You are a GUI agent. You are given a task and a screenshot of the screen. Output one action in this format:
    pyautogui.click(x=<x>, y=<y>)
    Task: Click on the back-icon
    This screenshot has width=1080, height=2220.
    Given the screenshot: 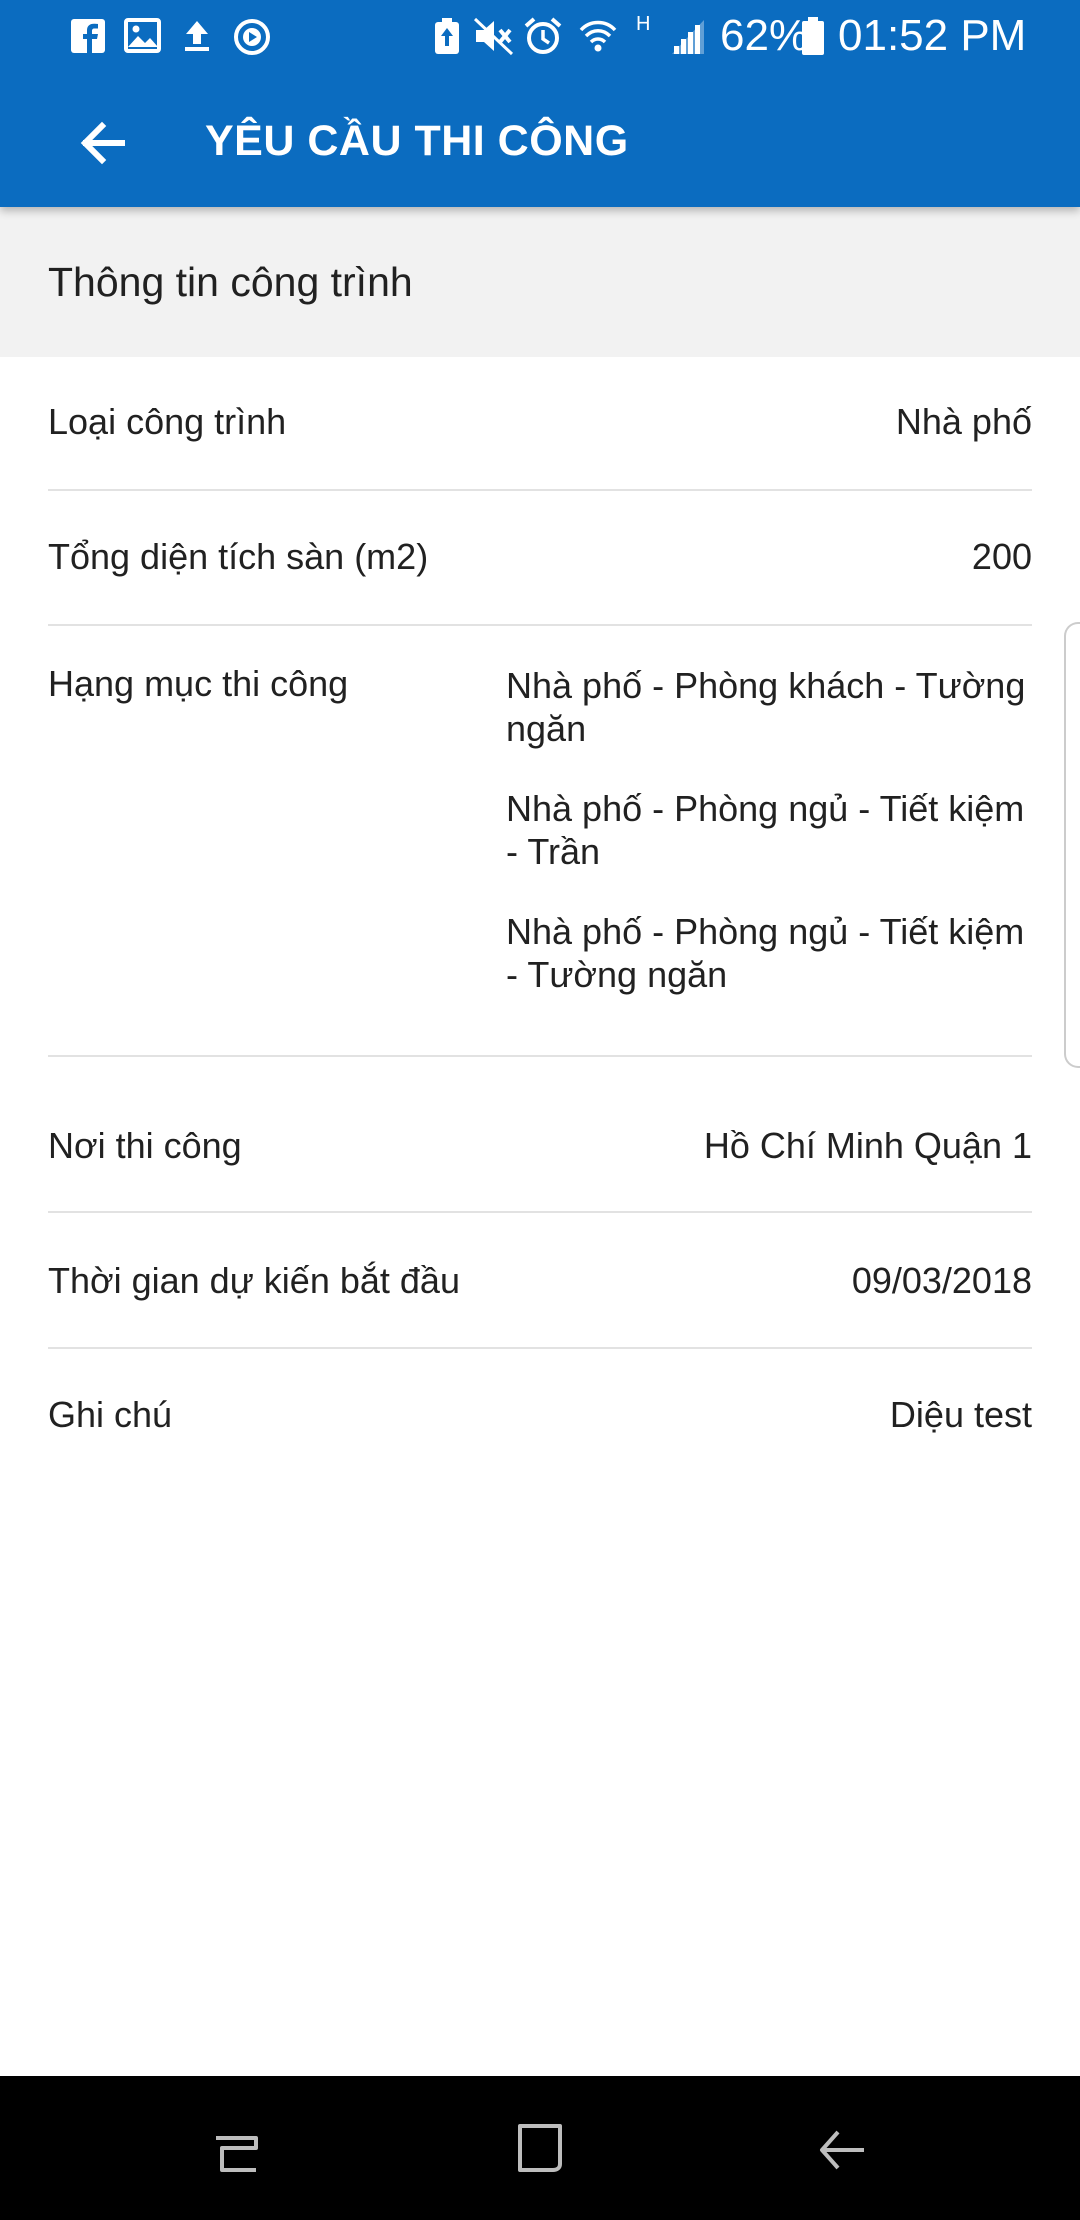 What is the action you would take?
    pyautogui.click(x=842, y=2150)
    